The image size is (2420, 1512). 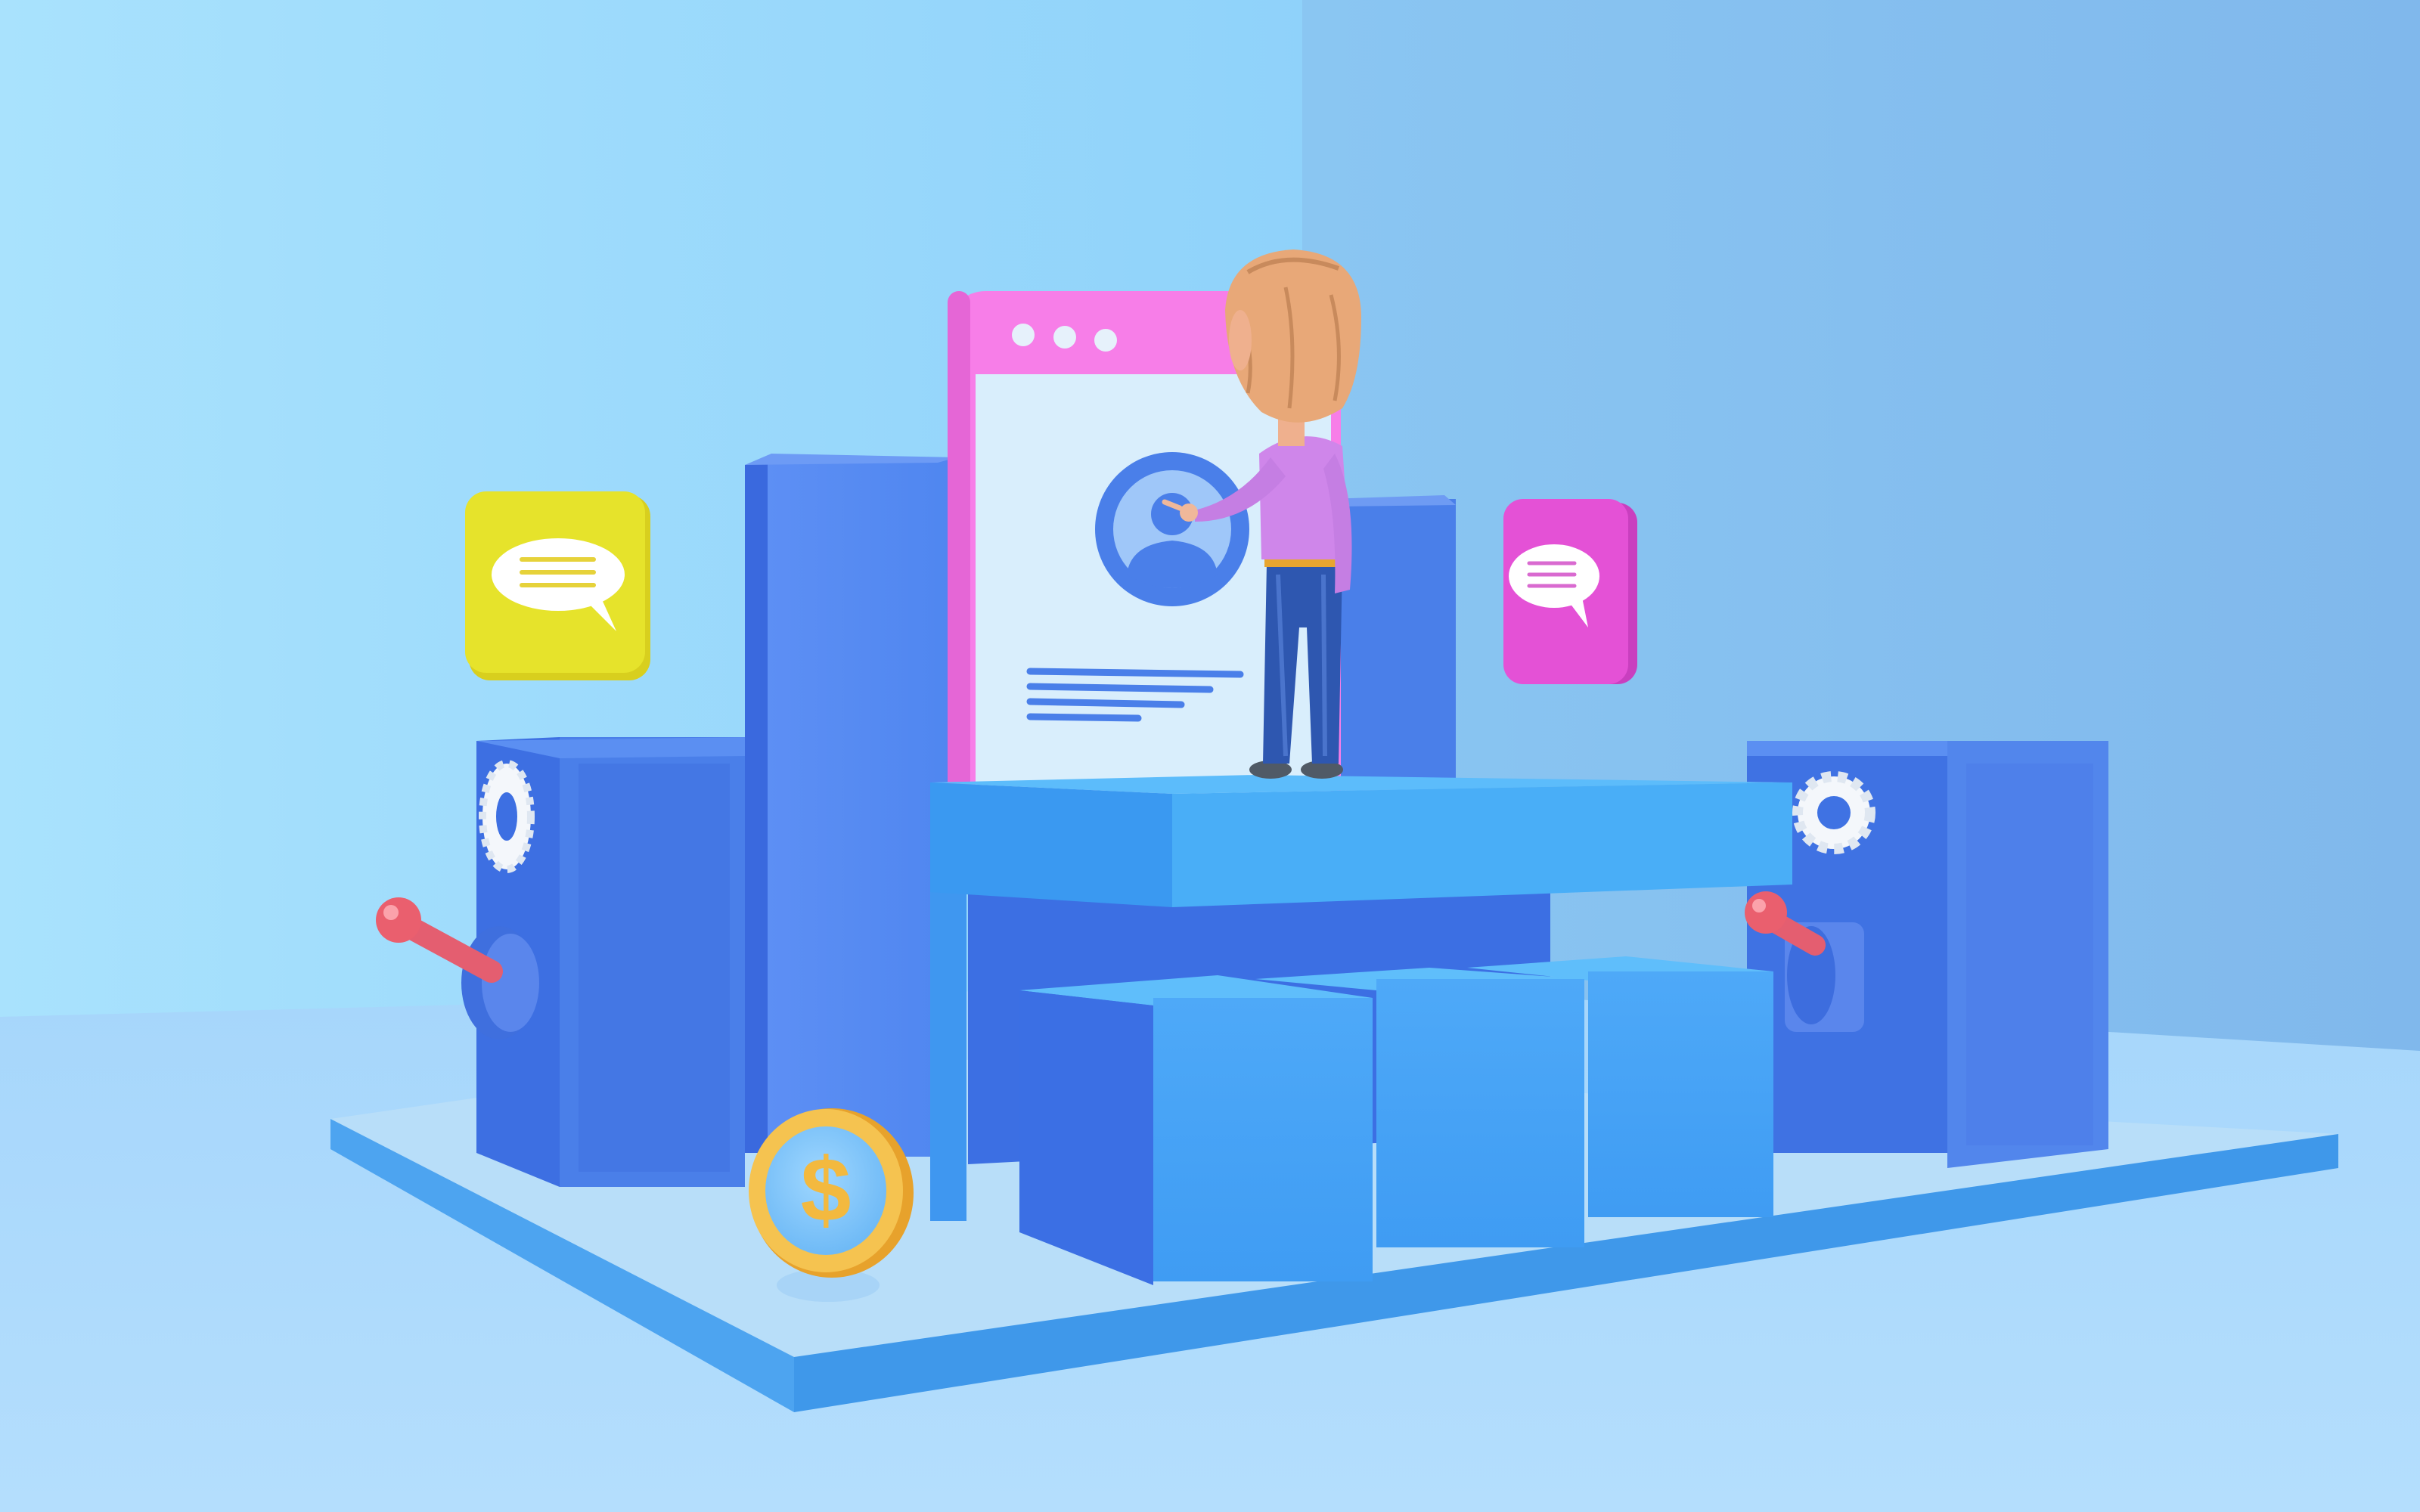 What do you see at coordinates (1172, 529) in the screenshot?
I see `profile-avatar-icon` at bounding box center [1172, 529].